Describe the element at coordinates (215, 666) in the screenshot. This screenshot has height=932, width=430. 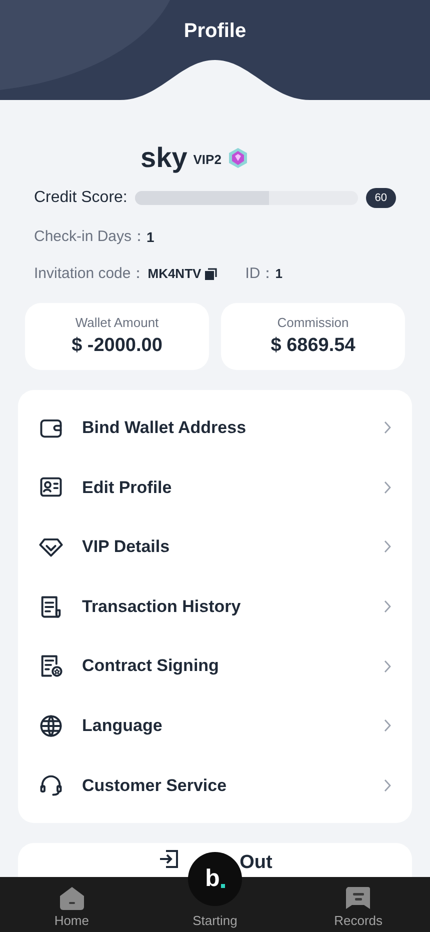
I see `menu-item: Contract Signing` at that location.